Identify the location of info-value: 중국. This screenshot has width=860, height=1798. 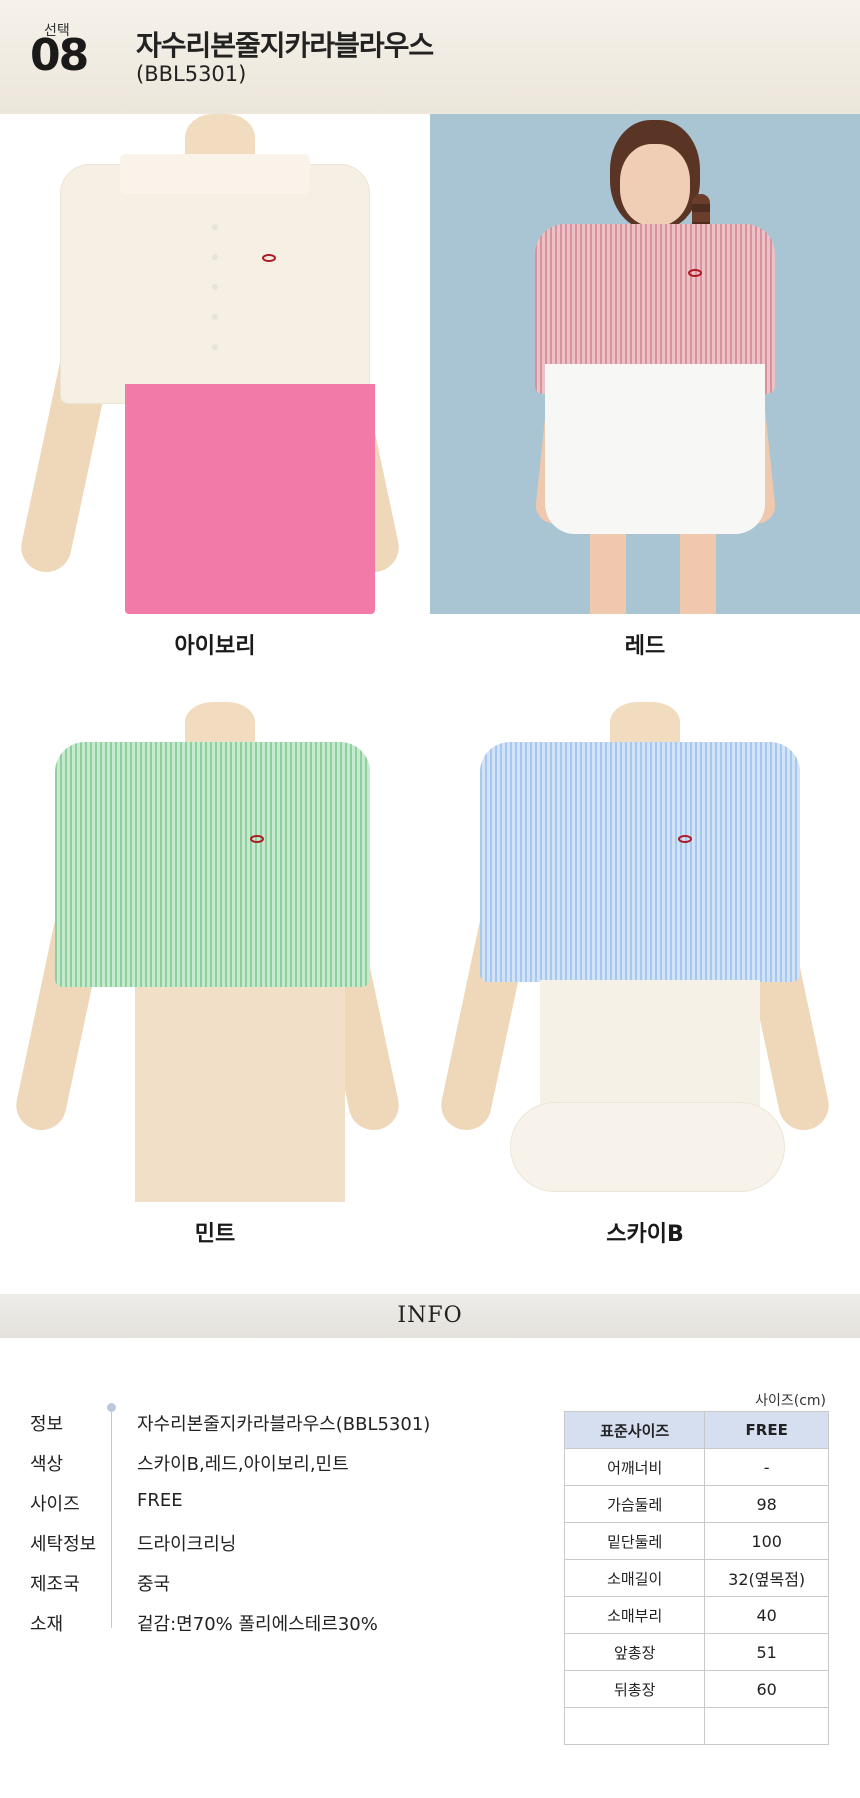
(154, 1584).